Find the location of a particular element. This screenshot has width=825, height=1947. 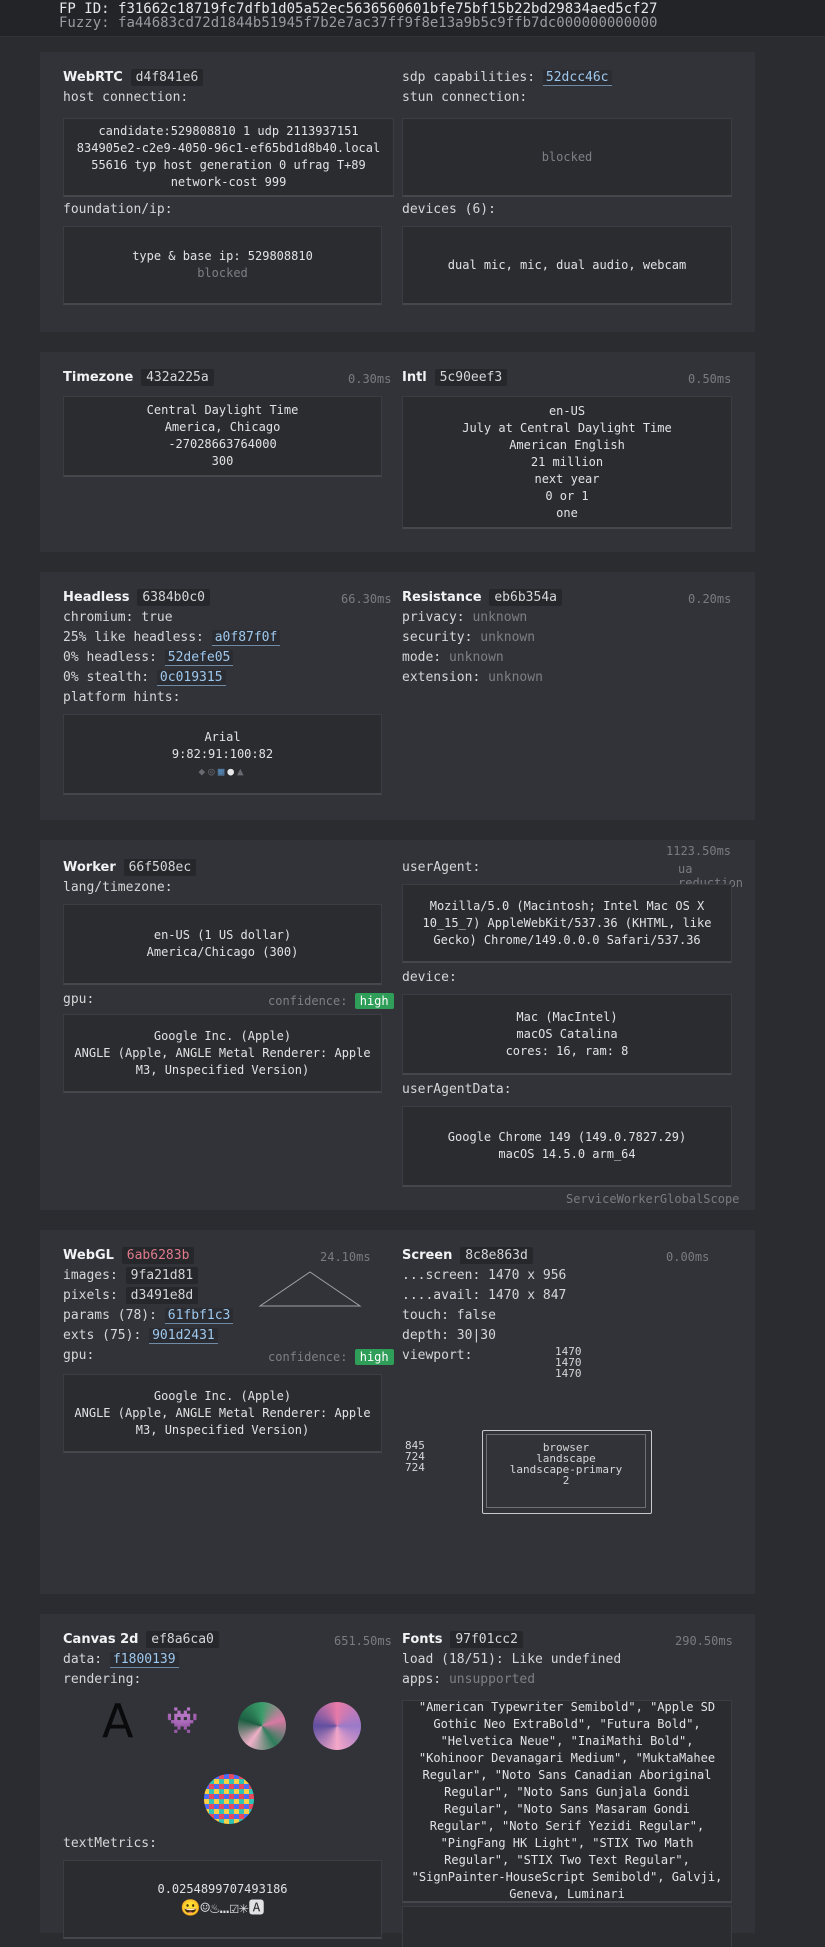

host-connection-label: host connection: is located at coordinates (126, 97).